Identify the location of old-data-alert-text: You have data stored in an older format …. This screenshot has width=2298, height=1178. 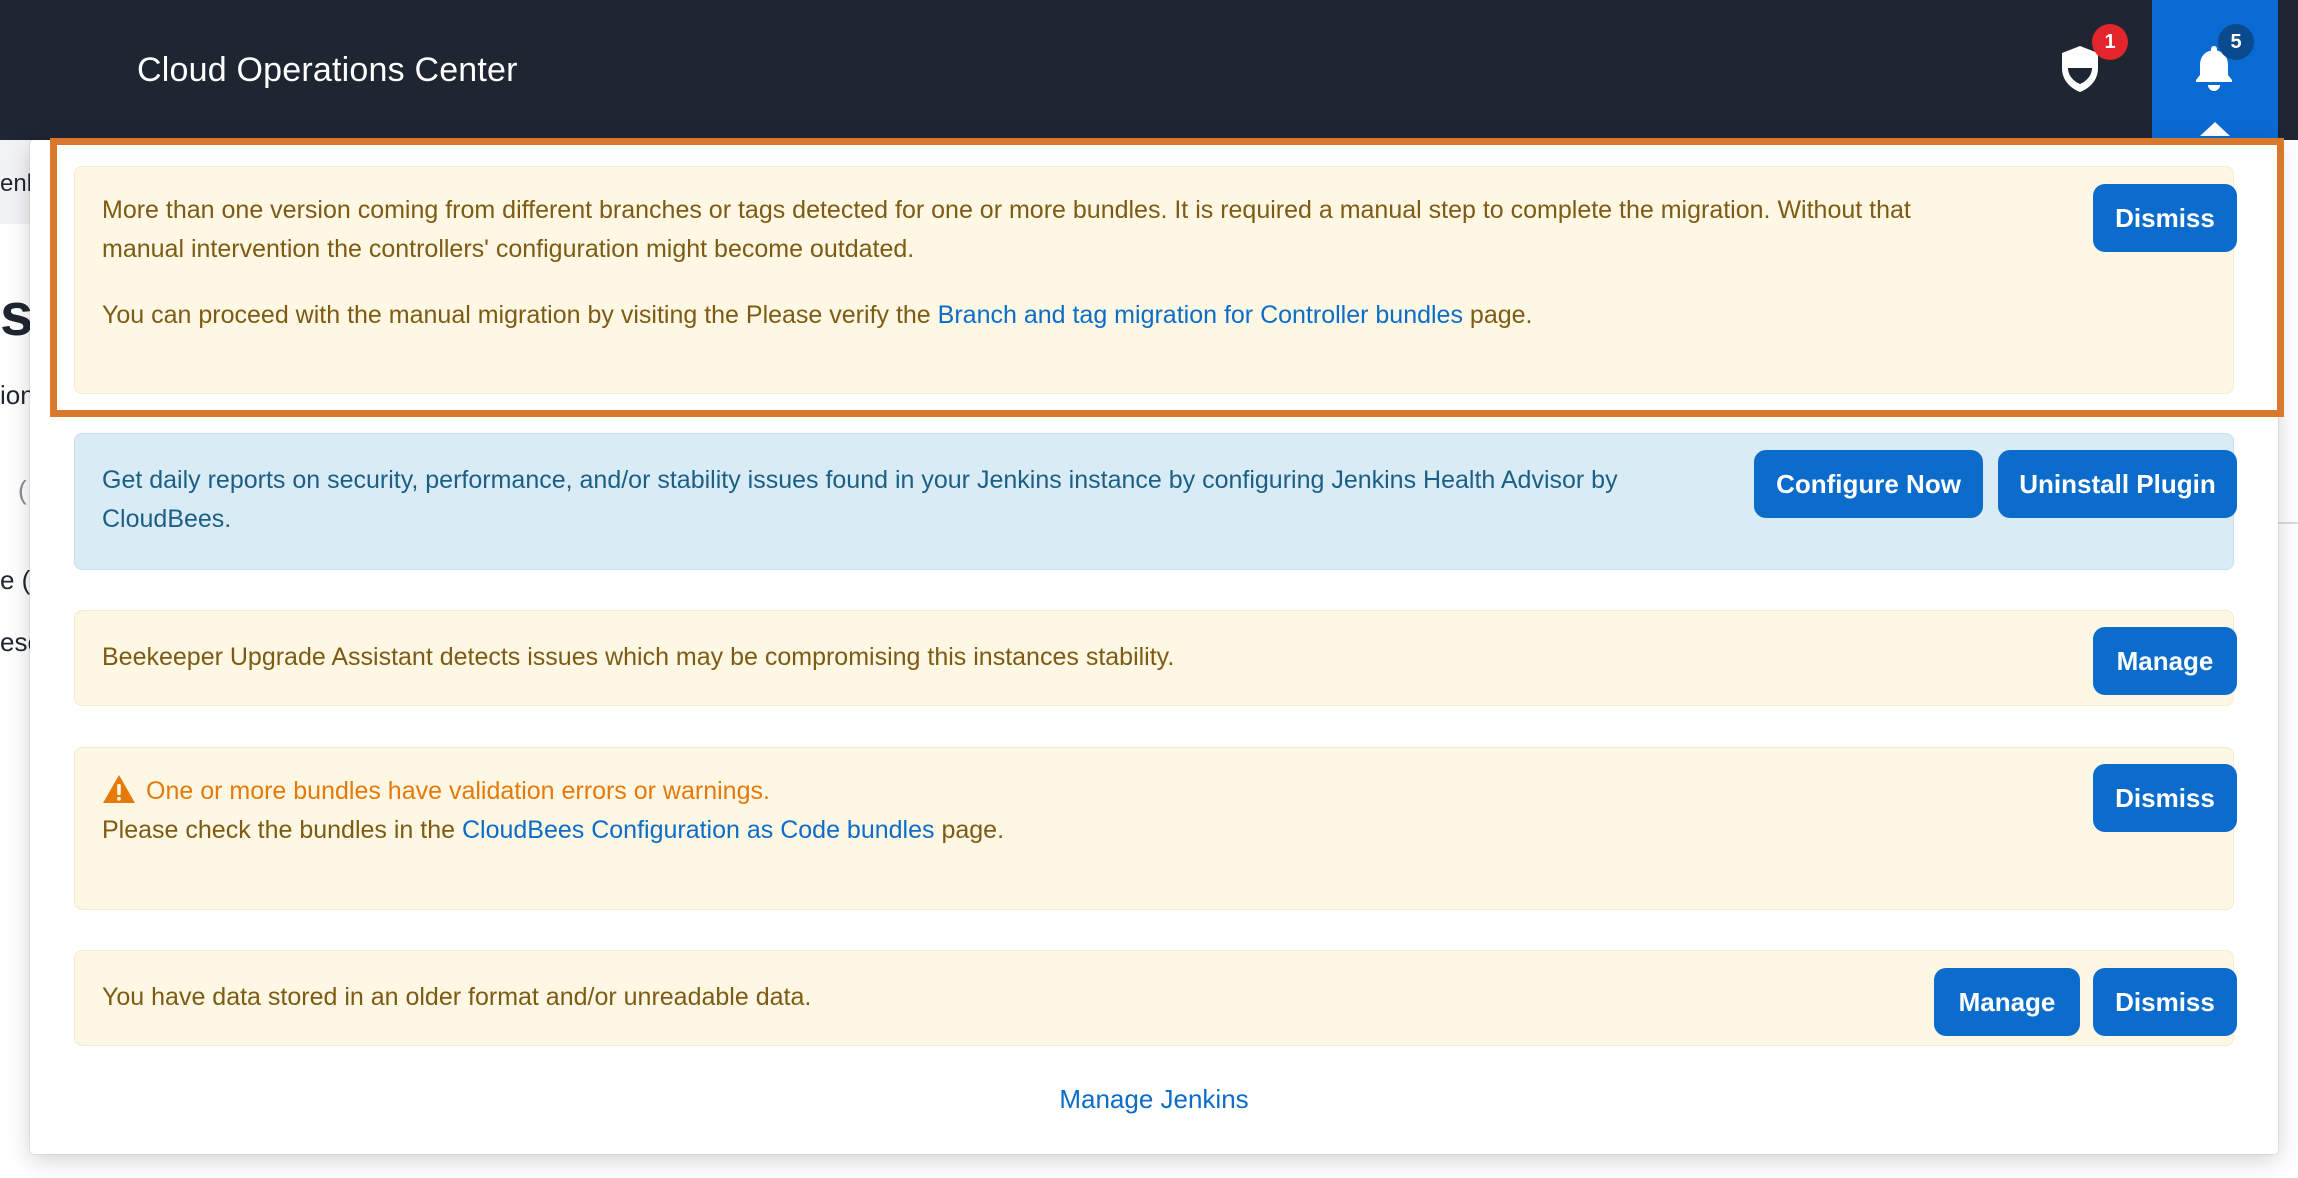
(457, 997).